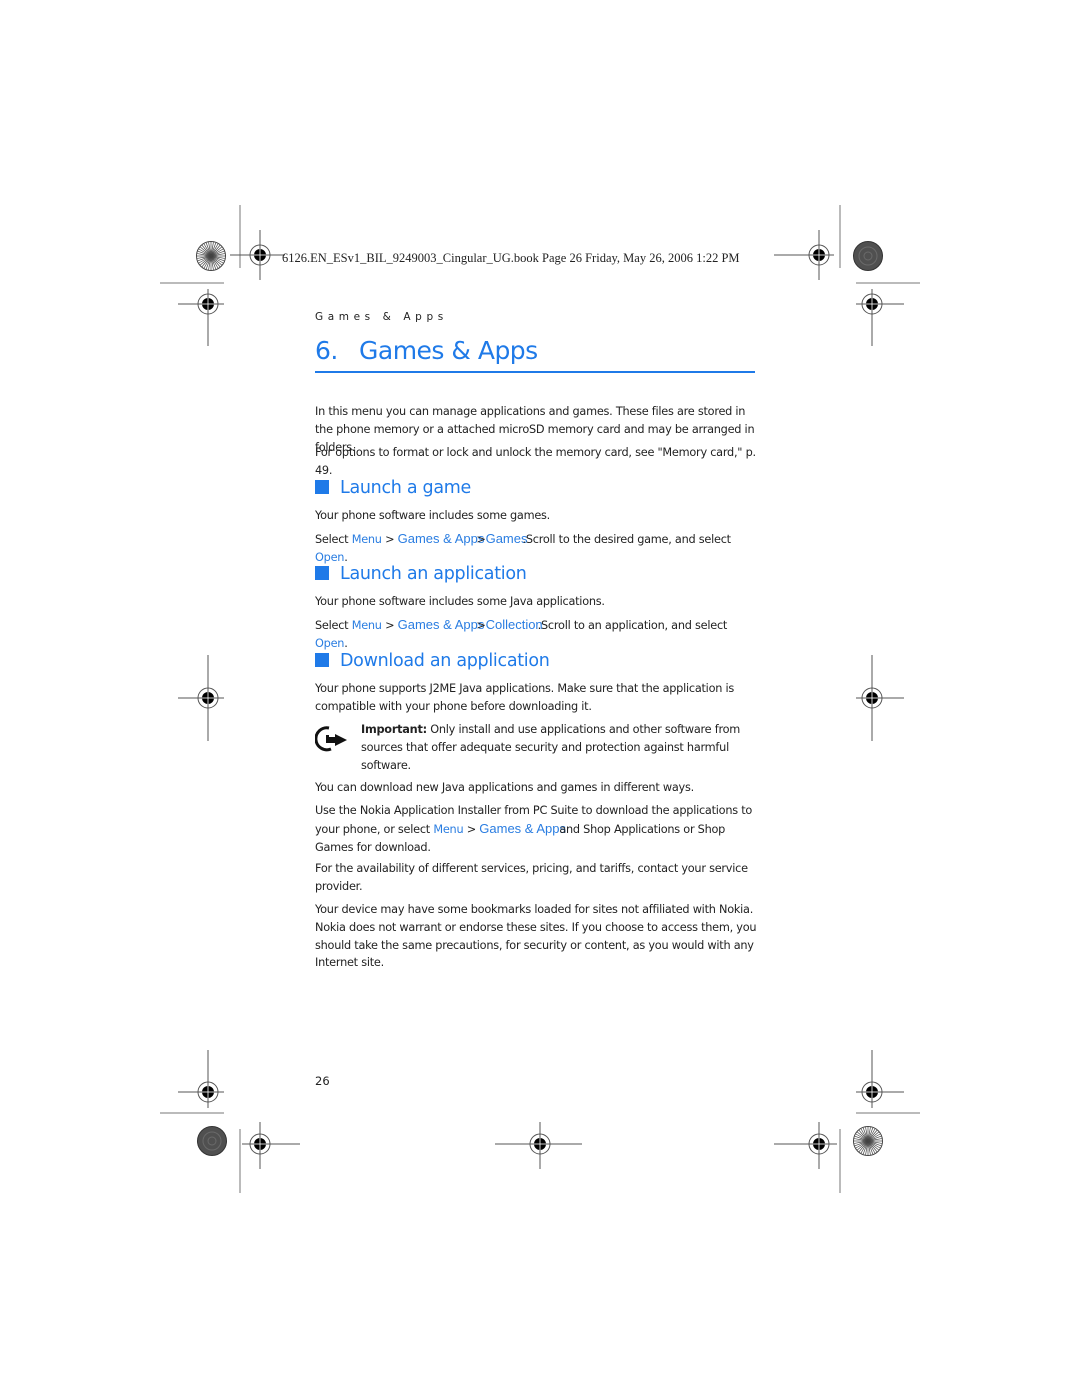 The height and width of the screenshot is (1397, 1080). What do you see at coordinates (322, 1081) in the screenshot?
I see `page-number: 26` at bounding box center [322, 1081].